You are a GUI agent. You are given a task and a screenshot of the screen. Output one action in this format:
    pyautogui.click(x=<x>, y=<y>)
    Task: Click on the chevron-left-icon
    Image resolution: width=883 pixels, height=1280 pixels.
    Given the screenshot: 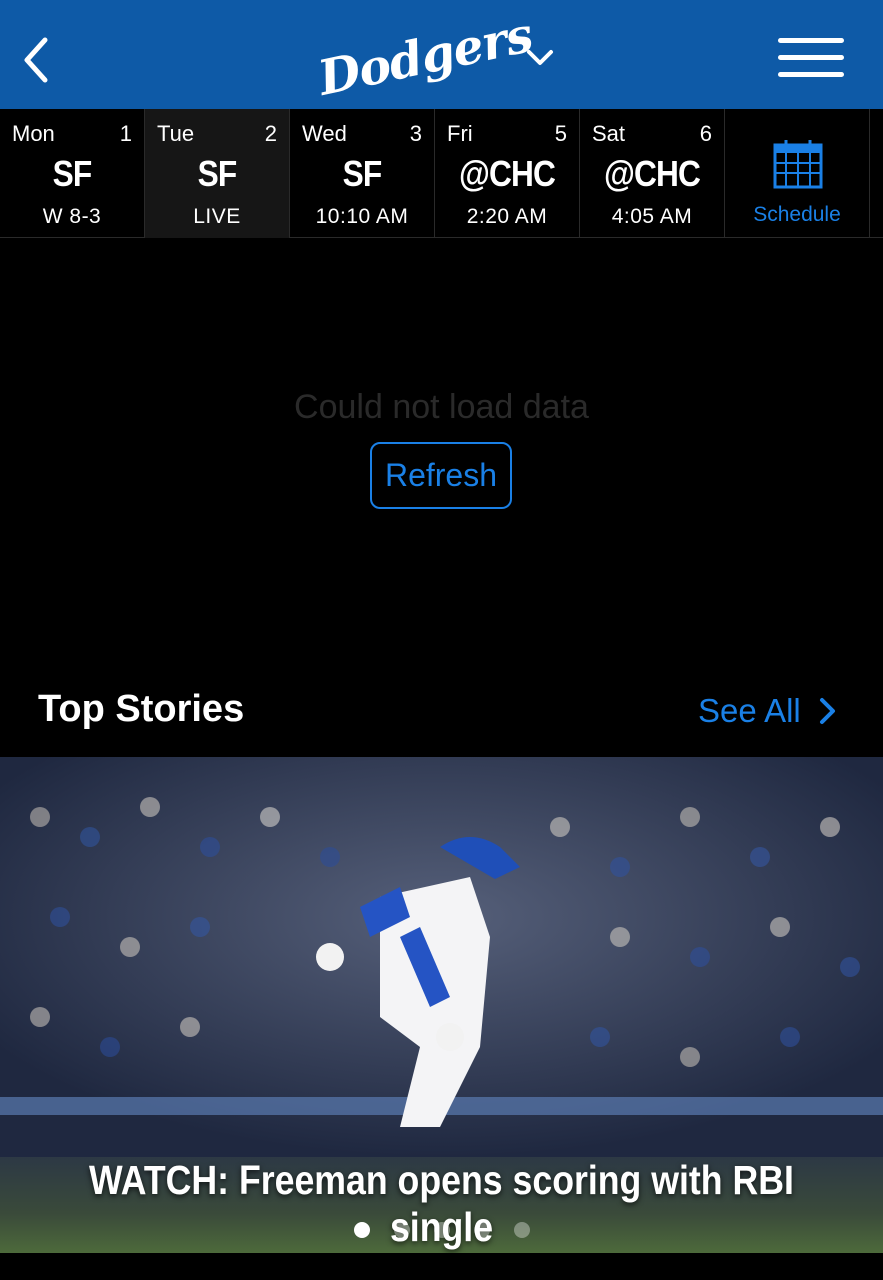 What is the action you would take?
    pyautogui.click(x=36, y=60)
    